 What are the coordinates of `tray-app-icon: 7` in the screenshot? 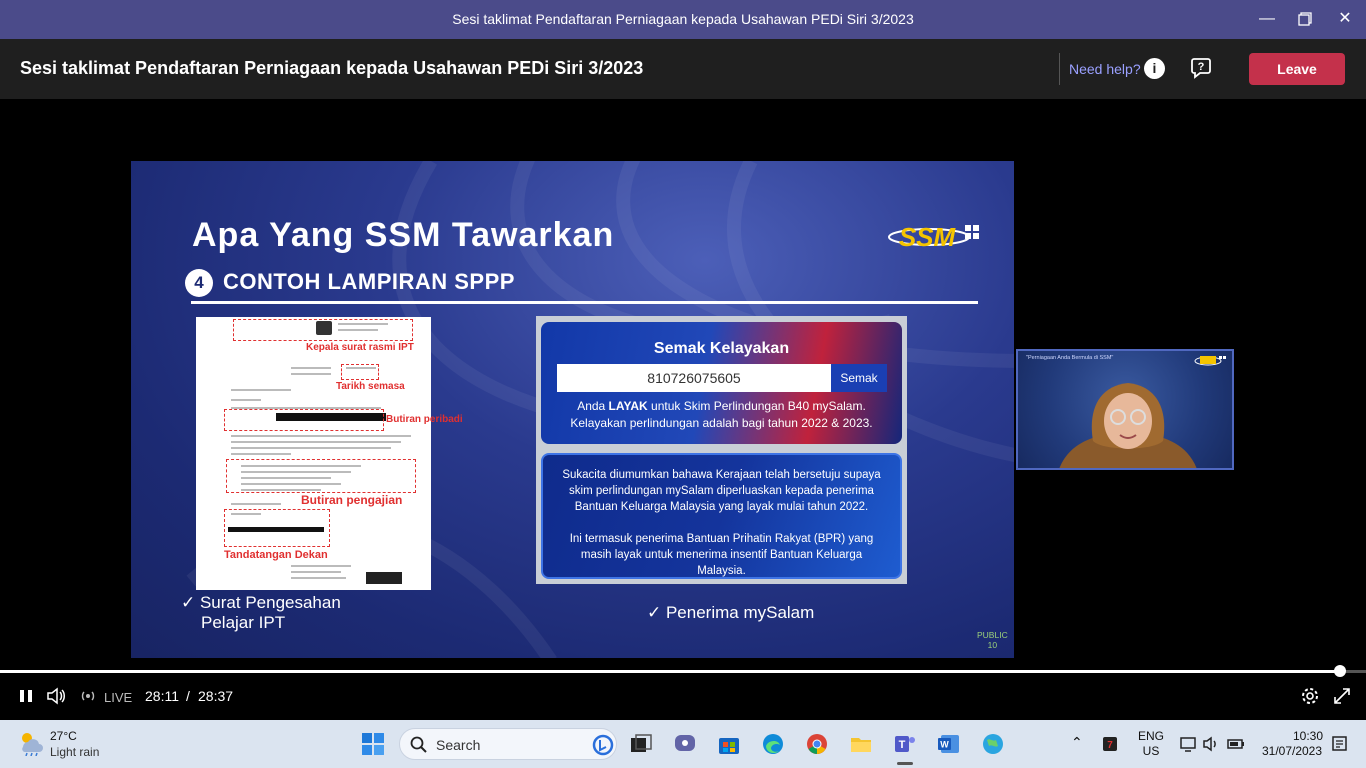 It's located at (1110, 744).